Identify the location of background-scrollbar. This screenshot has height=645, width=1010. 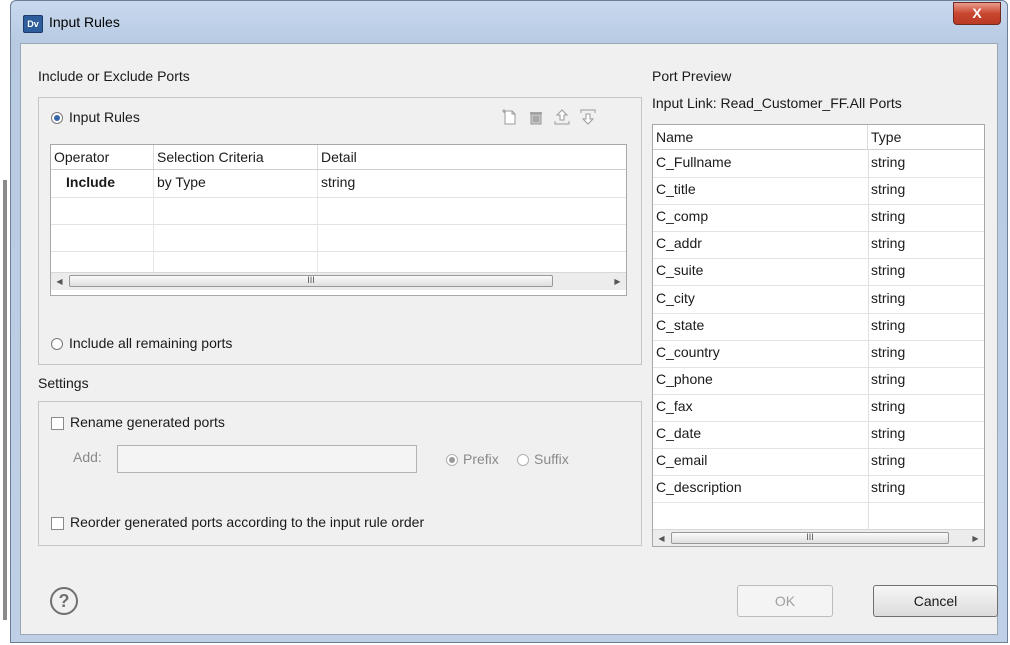
(5, 400).